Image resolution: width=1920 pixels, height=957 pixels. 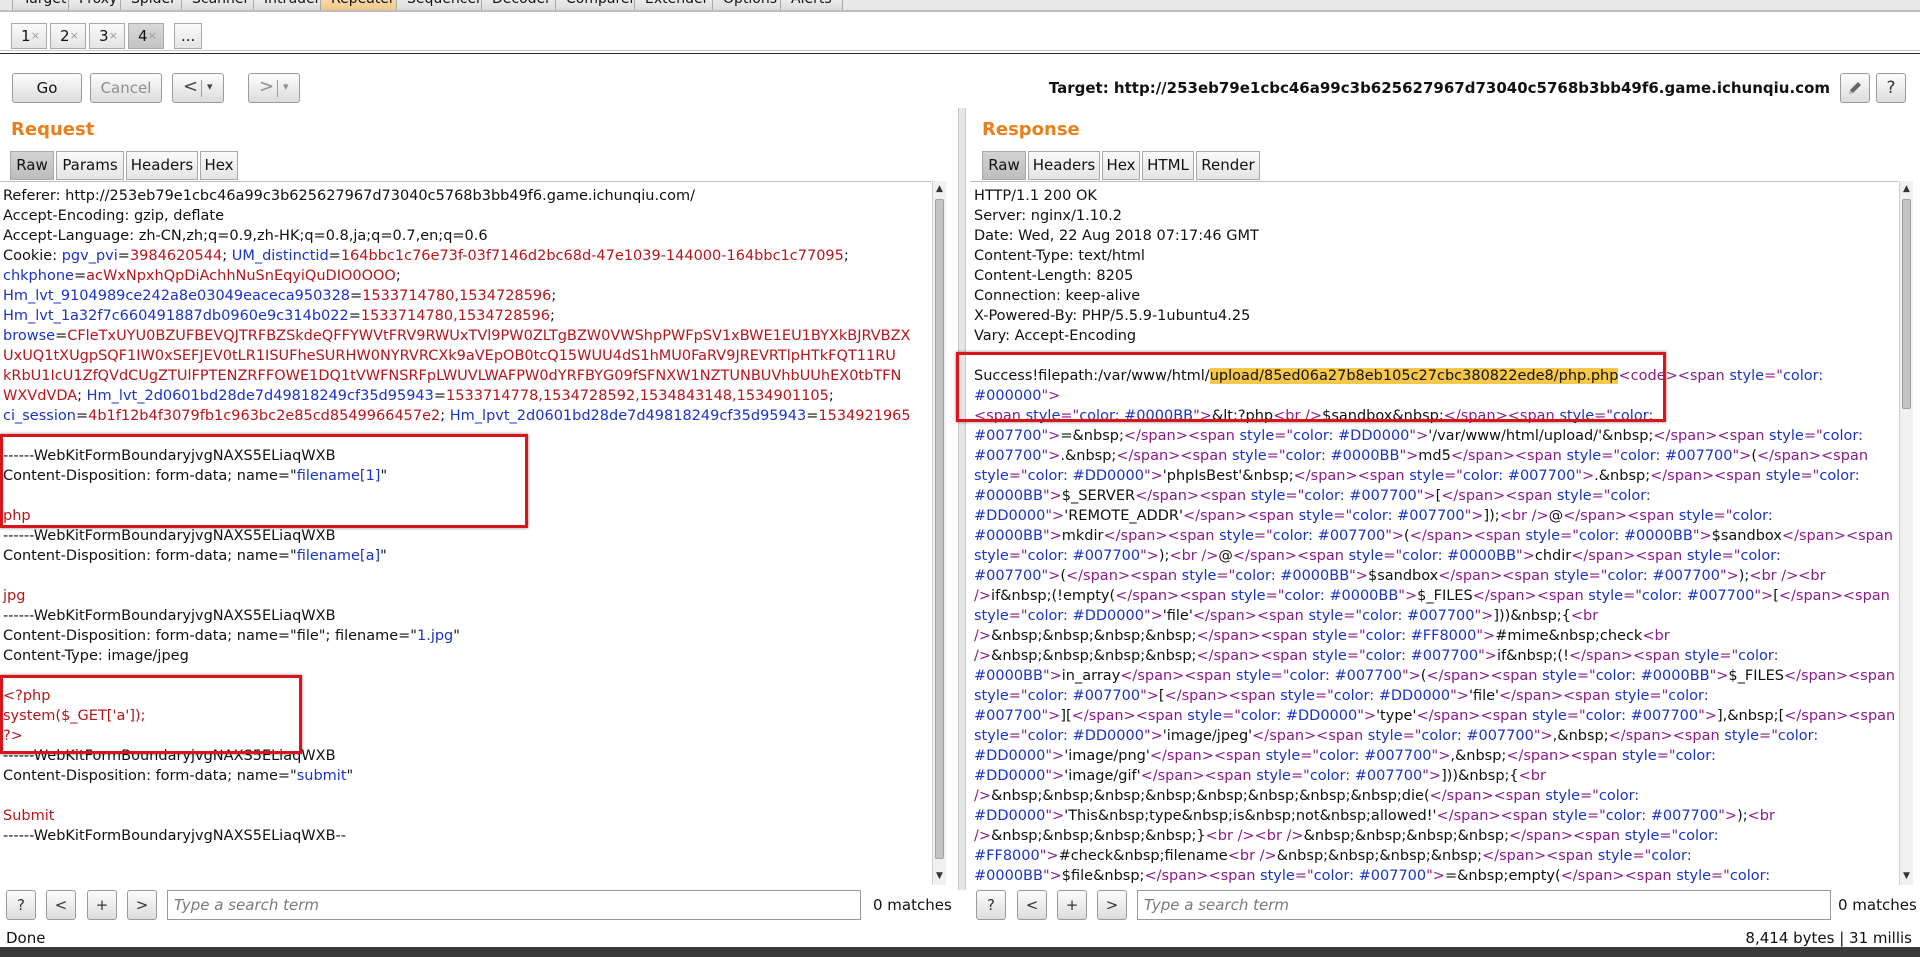 What do you see at coordinates (1064, 165) in the screenshot?
I see `response-tab-headers: Headers` at bounding box center [1064, 165].